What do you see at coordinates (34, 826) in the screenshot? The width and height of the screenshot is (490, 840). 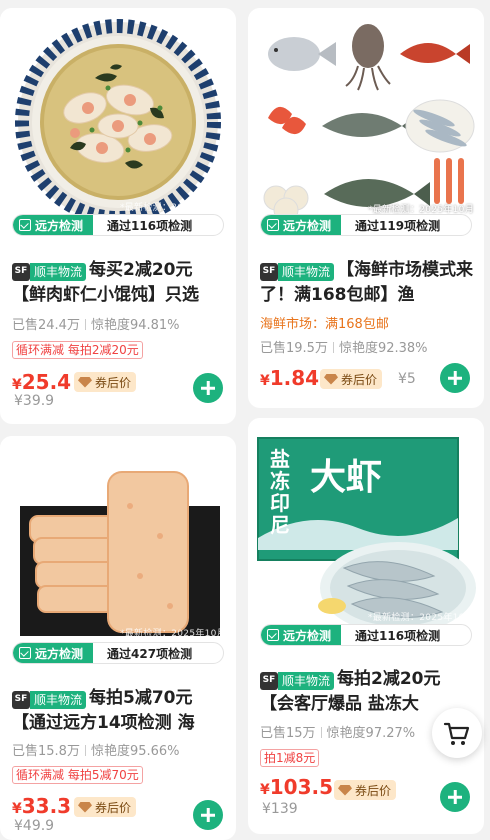 I see `original-price: ¥49.9` at bounding box center [34, 826].